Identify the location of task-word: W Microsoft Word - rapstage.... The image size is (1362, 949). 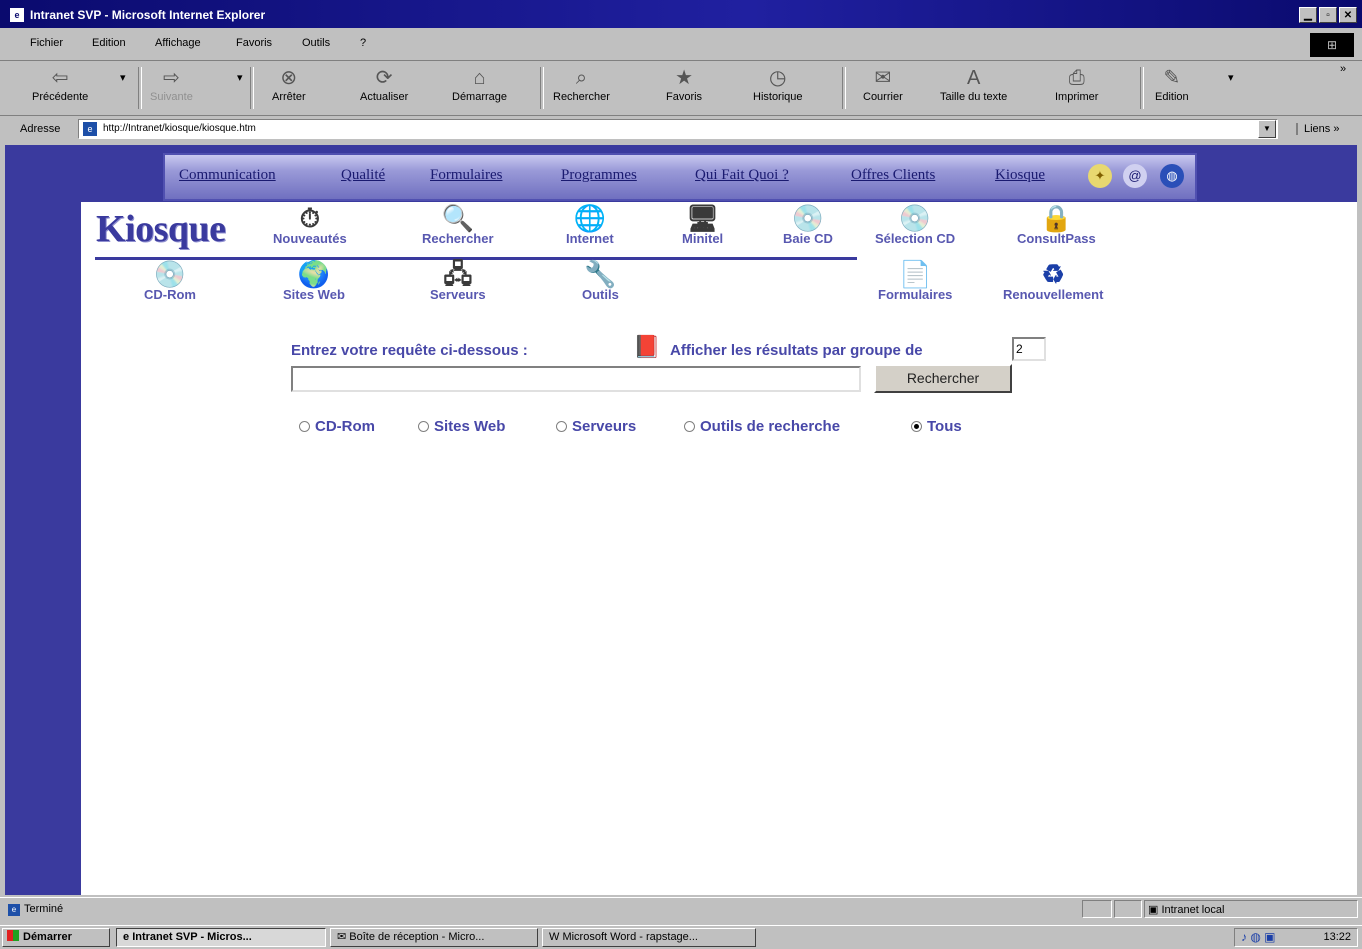
(649, 937).